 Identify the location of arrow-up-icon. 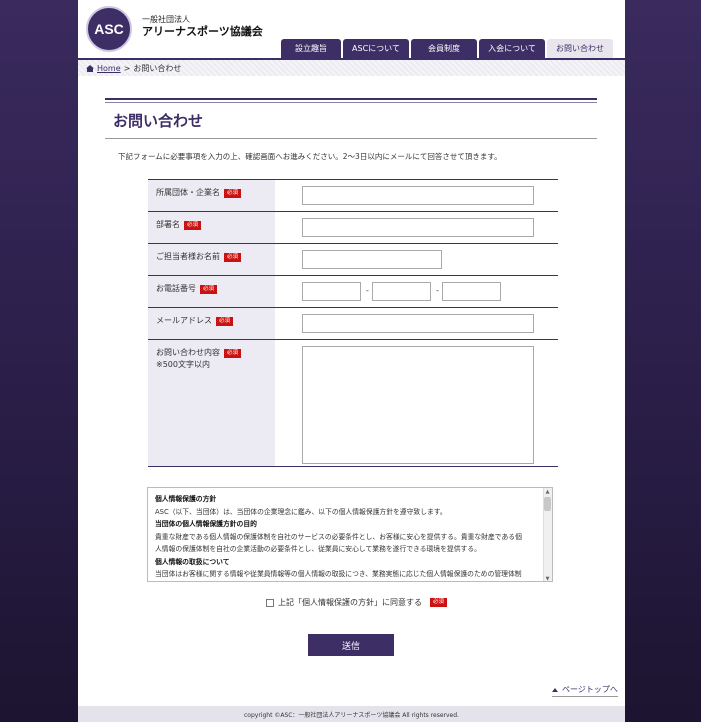
(555, 689).